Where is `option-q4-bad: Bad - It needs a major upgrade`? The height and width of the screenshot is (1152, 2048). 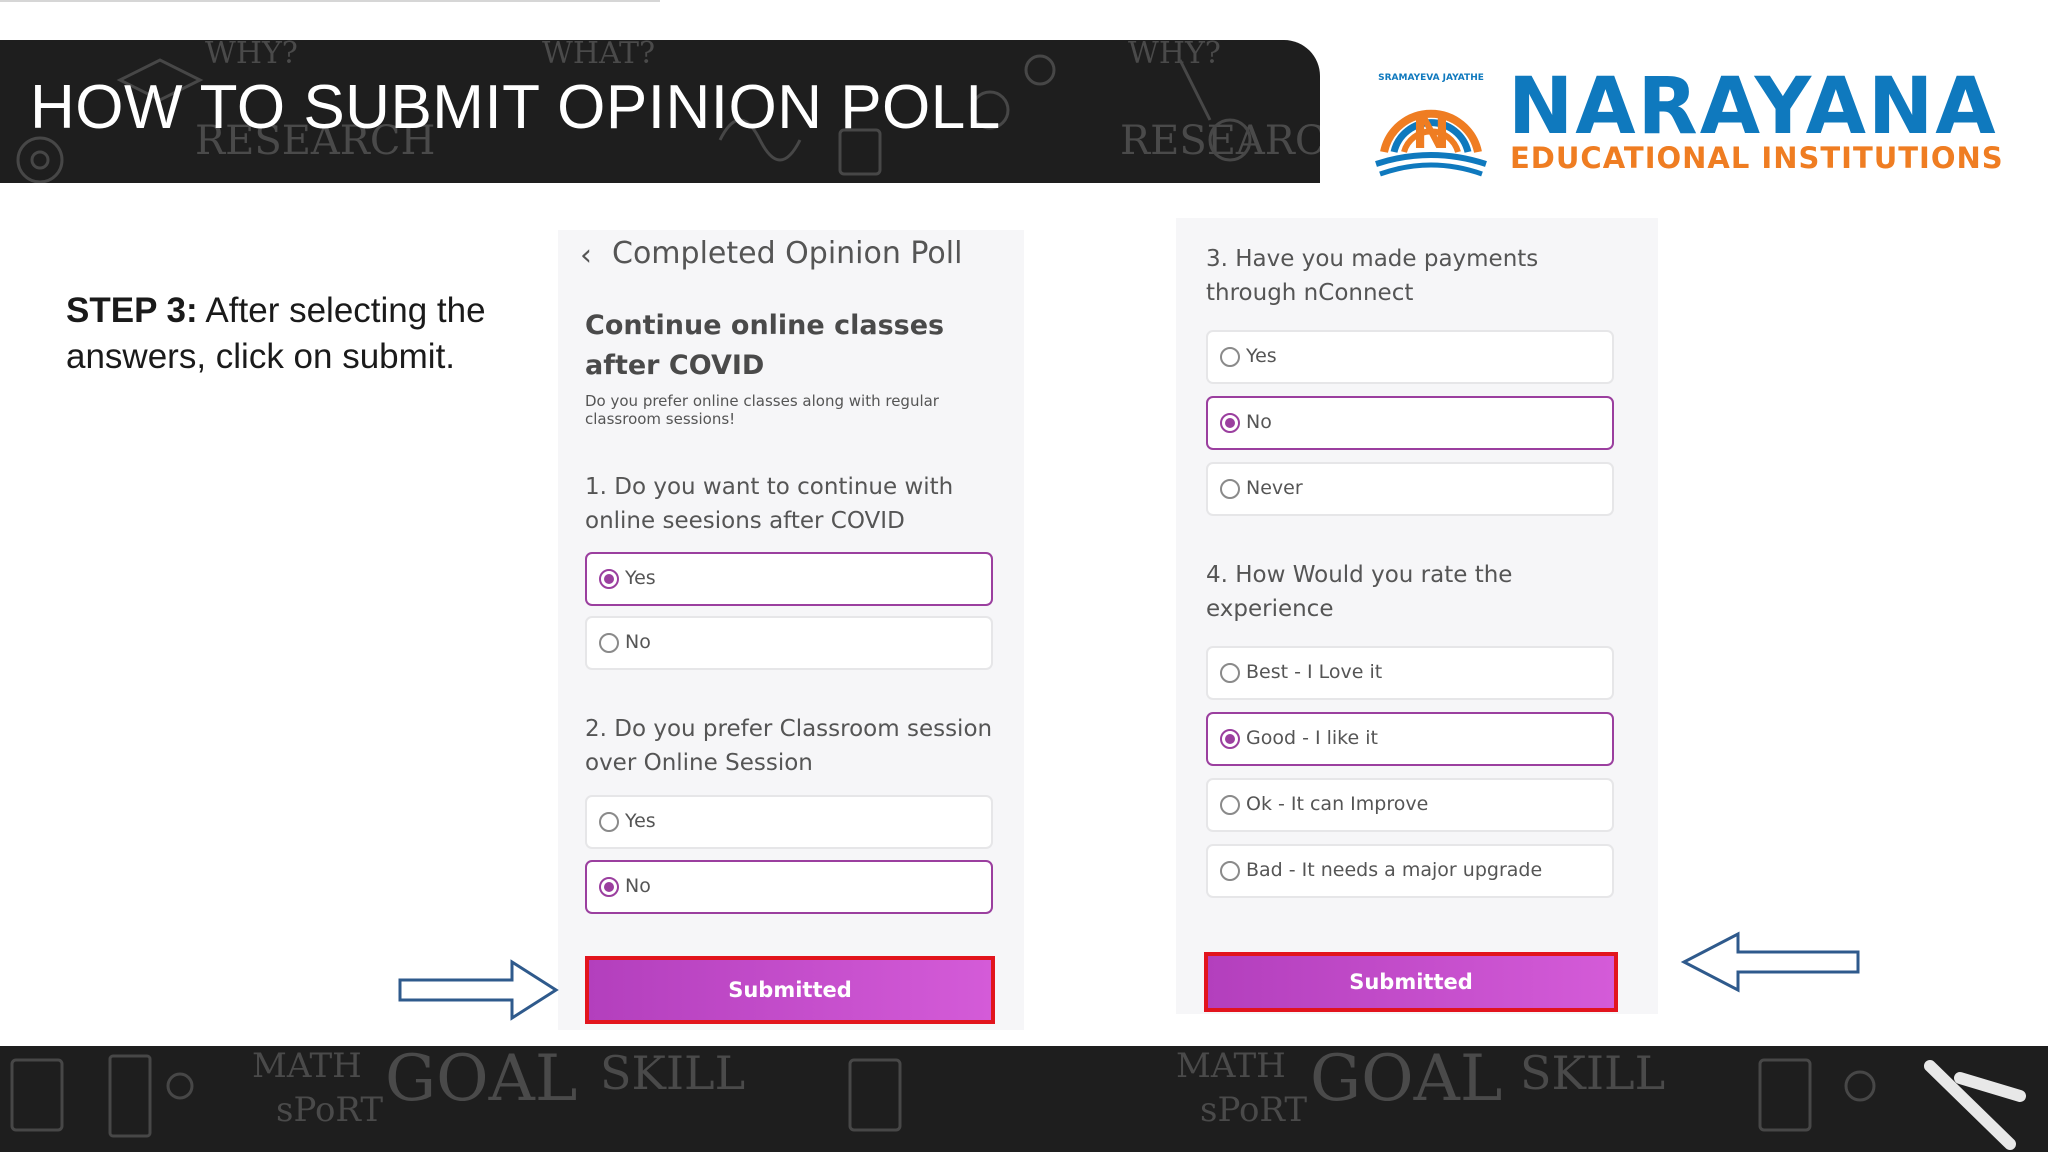
option-q4-bad: Bad - It needs a major upgrade is located at coordinates (1410, 871).